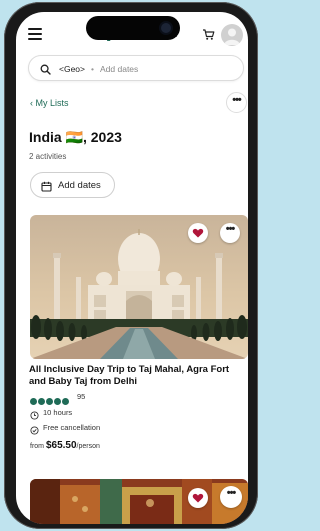 The width and height of the screenshot is (320, 531). I want to click on dynamic-island, so click(133, 28).